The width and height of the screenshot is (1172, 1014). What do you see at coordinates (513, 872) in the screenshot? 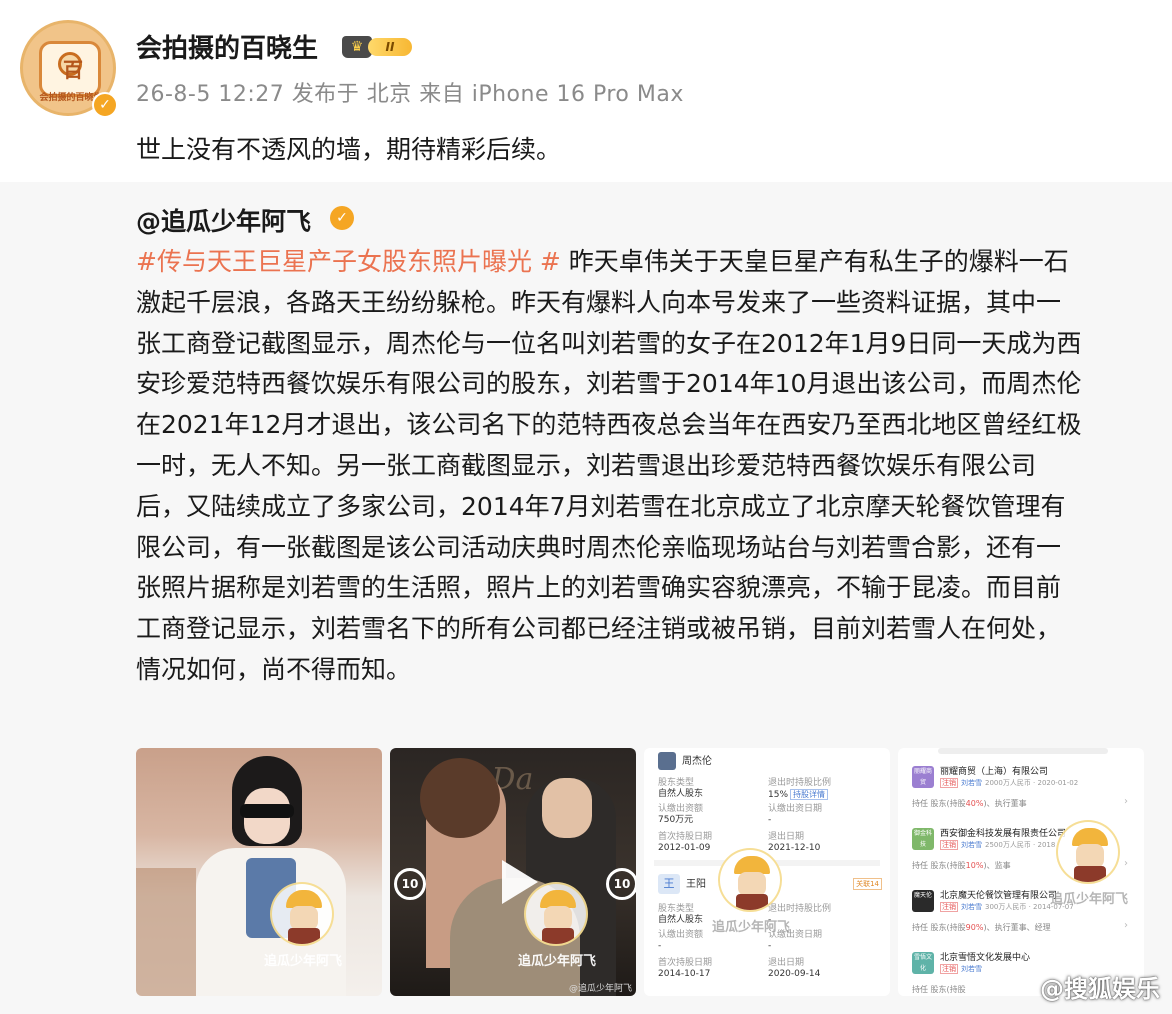
I see `video-thumbnail: I Da 10 10 追瓜少年阿飞 @追瓜少年阿飞` at bounding box center [513, 872].